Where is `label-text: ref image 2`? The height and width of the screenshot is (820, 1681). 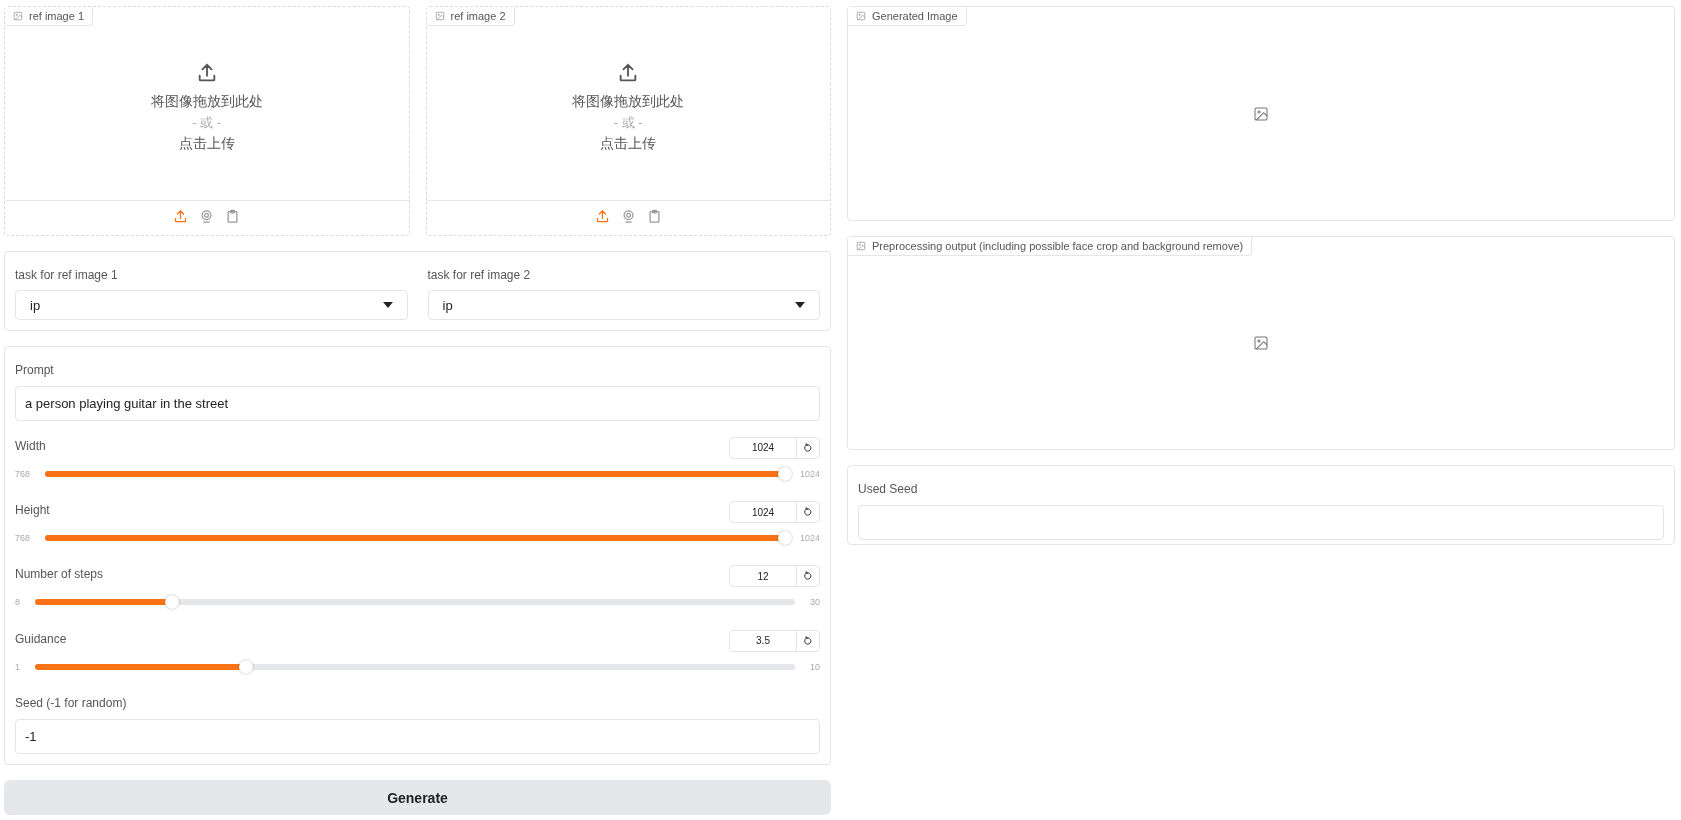
label-text: ref image 2 is located at coordinates (478, 16).